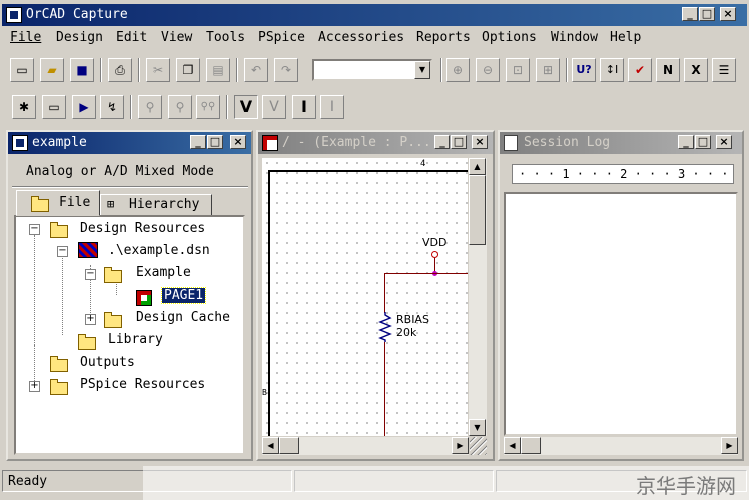 The width and height of the screenshot is (749, 500). I want to click on menu-reports: Reports, so click(443, 37).